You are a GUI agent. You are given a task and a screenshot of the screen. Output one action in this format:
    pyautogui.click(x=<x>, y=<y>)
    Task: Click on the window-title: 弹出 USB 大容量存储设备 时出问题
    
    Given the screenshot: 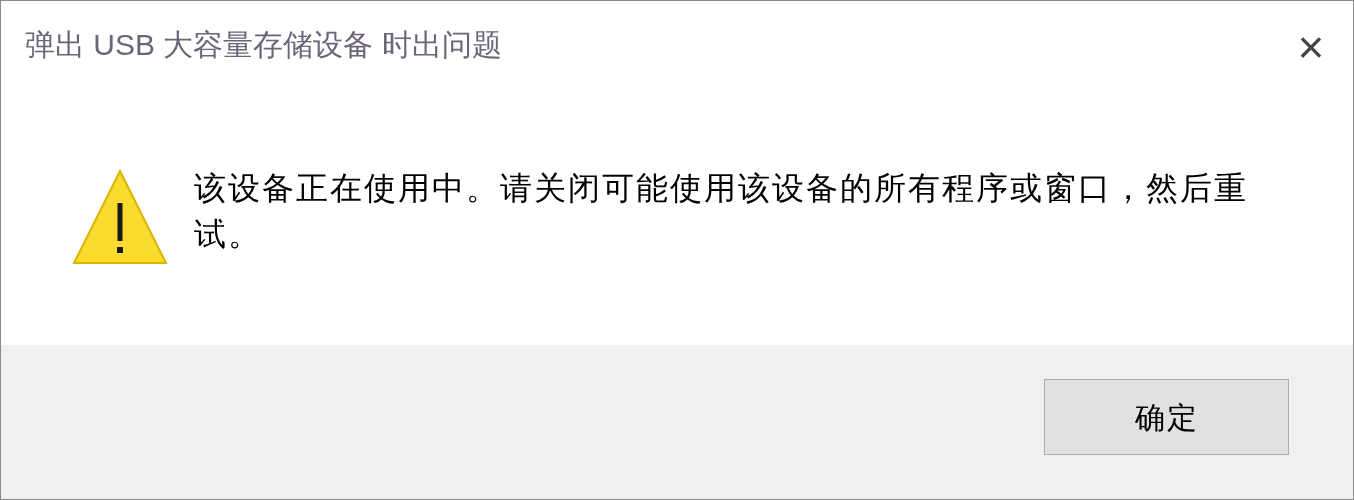 What is the action you would take?
    pyautogui.click(x=263, y=45)
    